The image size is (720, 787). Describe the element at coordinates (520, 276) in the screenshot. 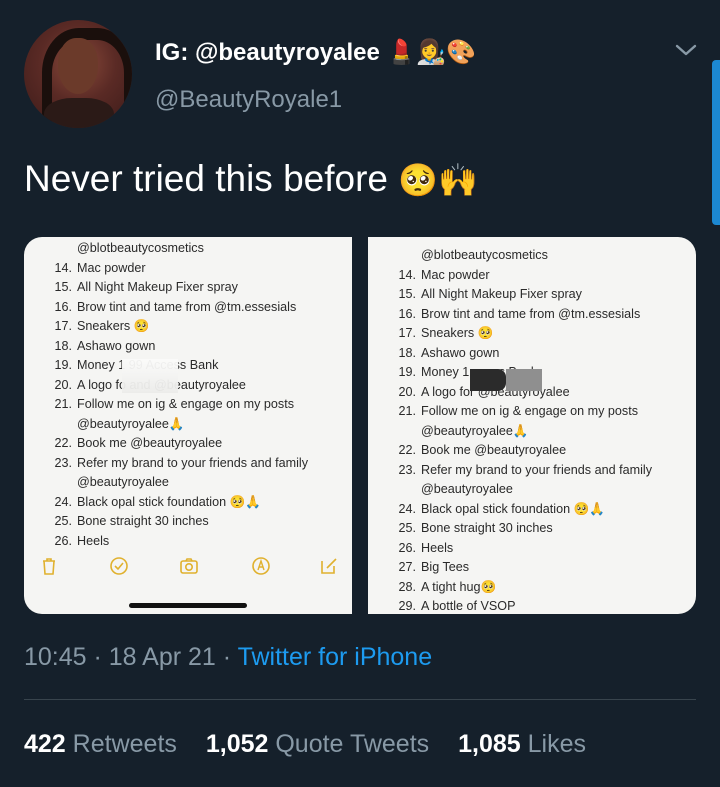

I see `note-line: 14. Mac powder` at that location.